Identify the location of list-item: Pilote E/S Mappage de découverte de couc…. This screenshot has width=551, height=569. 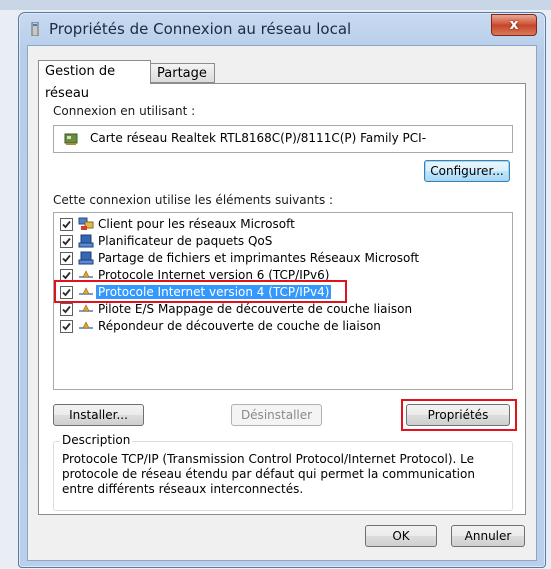
(282, 309).